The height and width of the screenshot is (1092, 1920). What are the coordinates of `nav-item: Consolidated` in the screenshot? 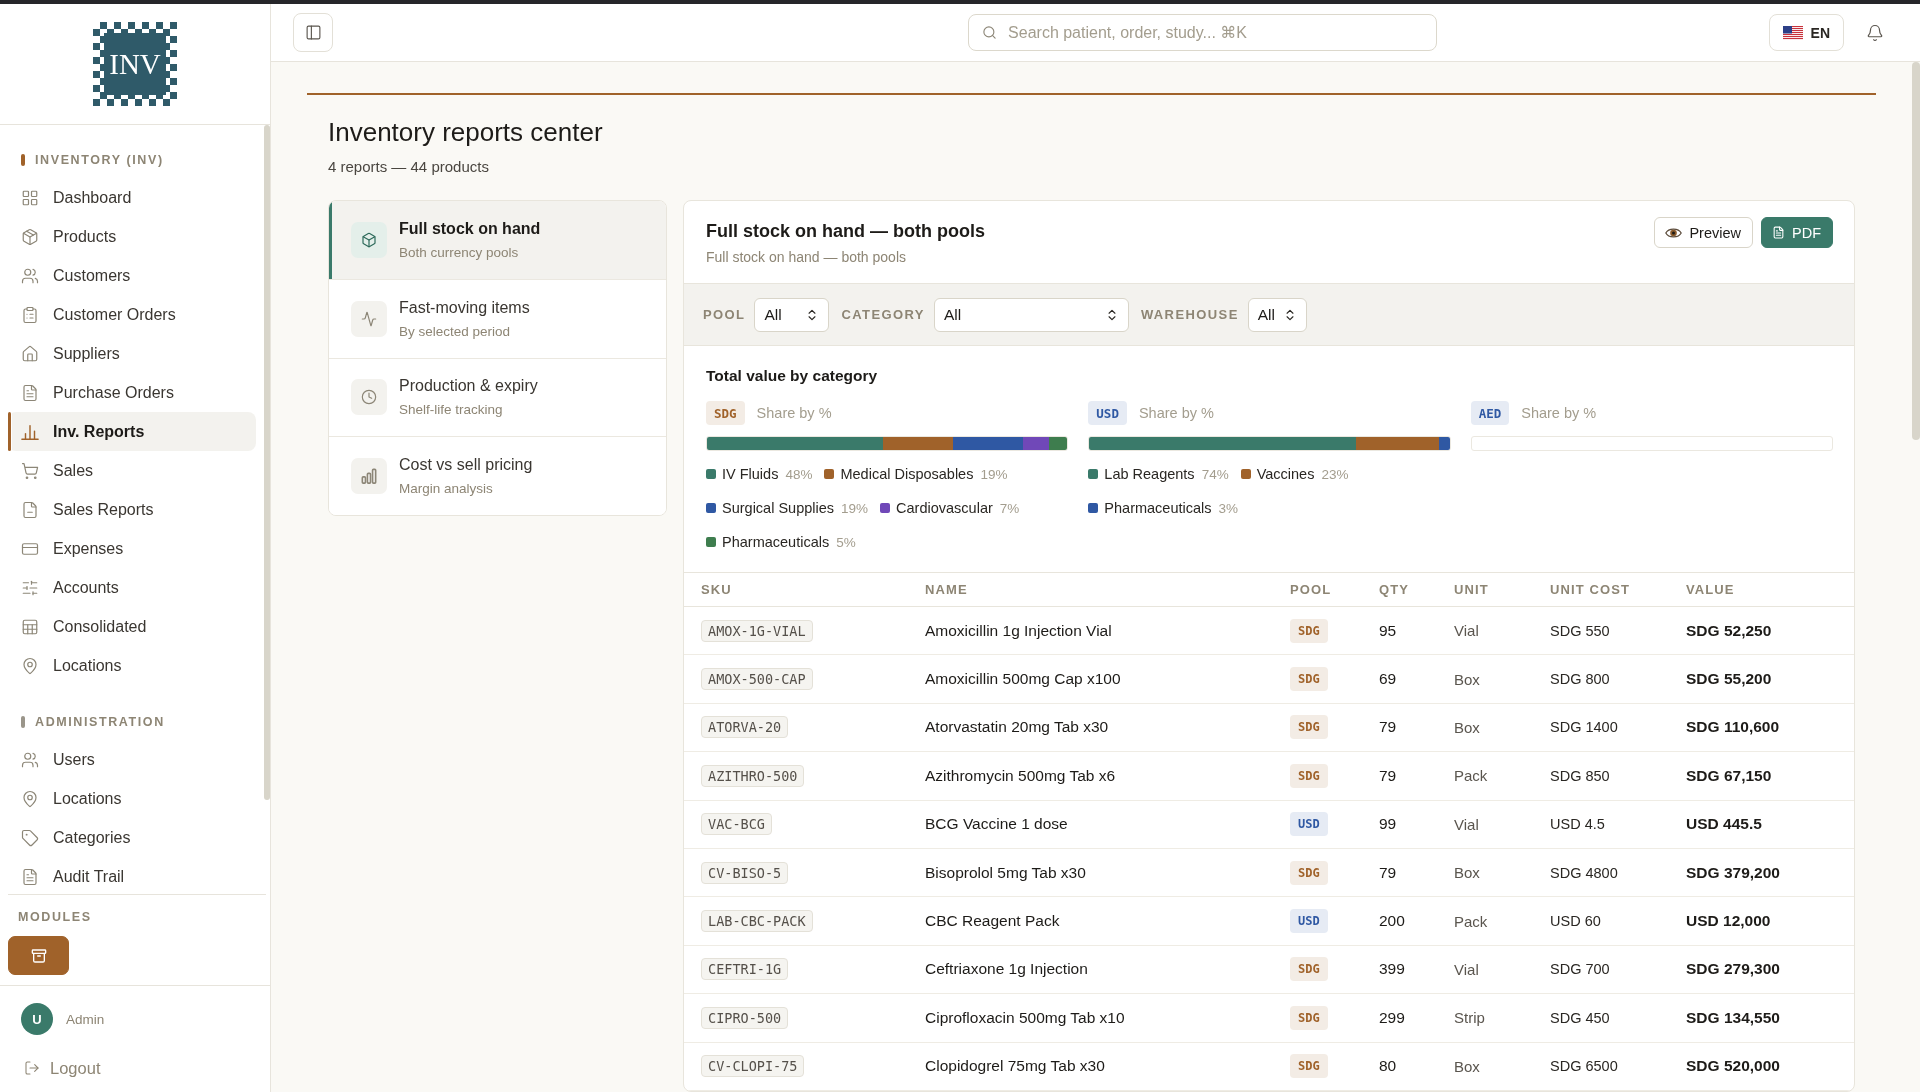 It's located at (132, 626).